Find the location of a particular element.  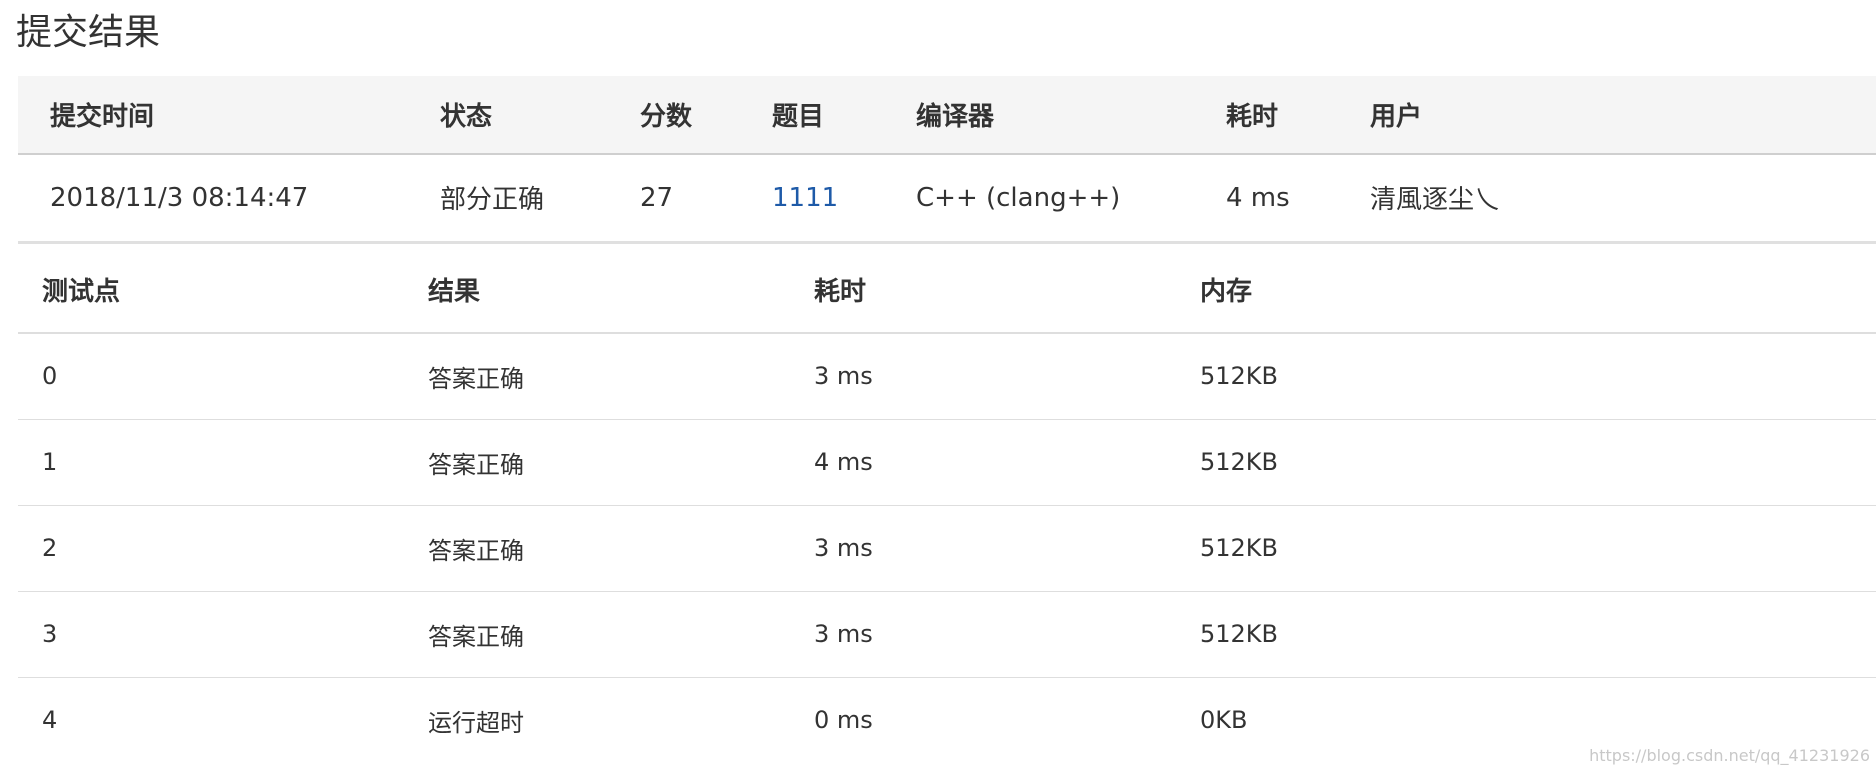

duration-value: 4 ms is located at coordinates (1258, 197).